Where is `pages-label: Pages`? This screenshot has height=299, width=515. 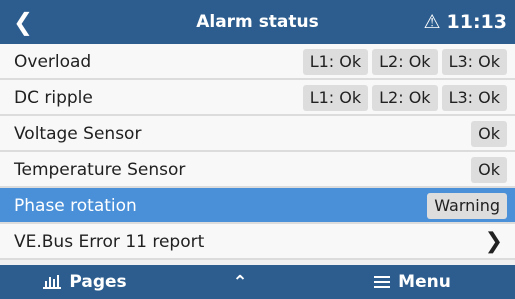
pages-label: Pages is located at coordinates (98, 282).